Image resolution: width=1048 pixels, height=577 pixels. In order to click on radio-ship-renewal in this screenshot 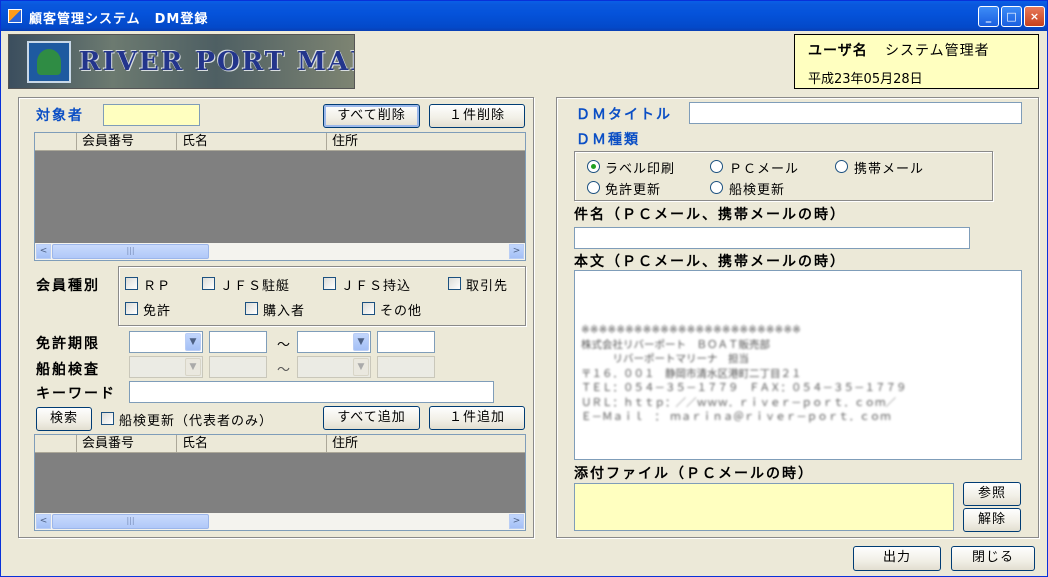, I will do `click(716, 187)`.